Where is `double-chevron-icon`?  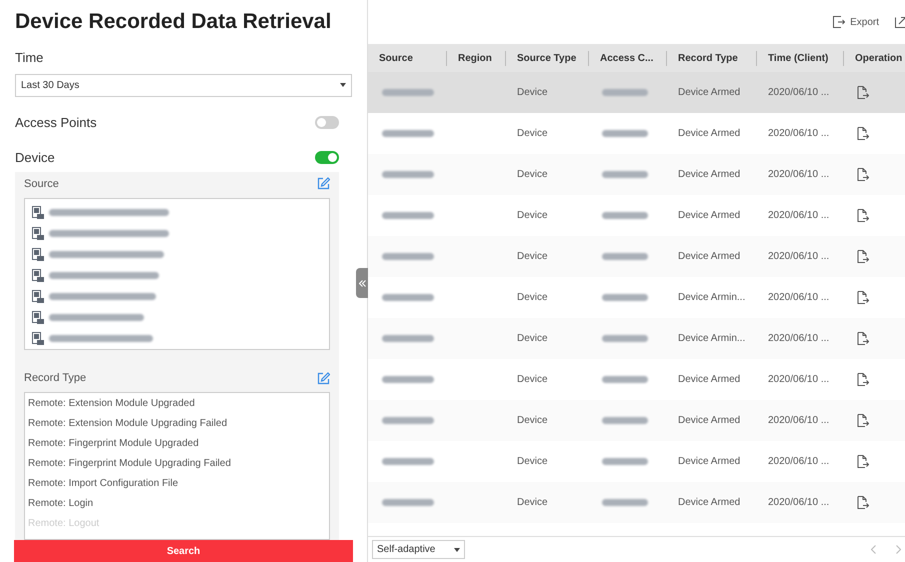
double-chevron-icon is located at coordinates (362, 283).